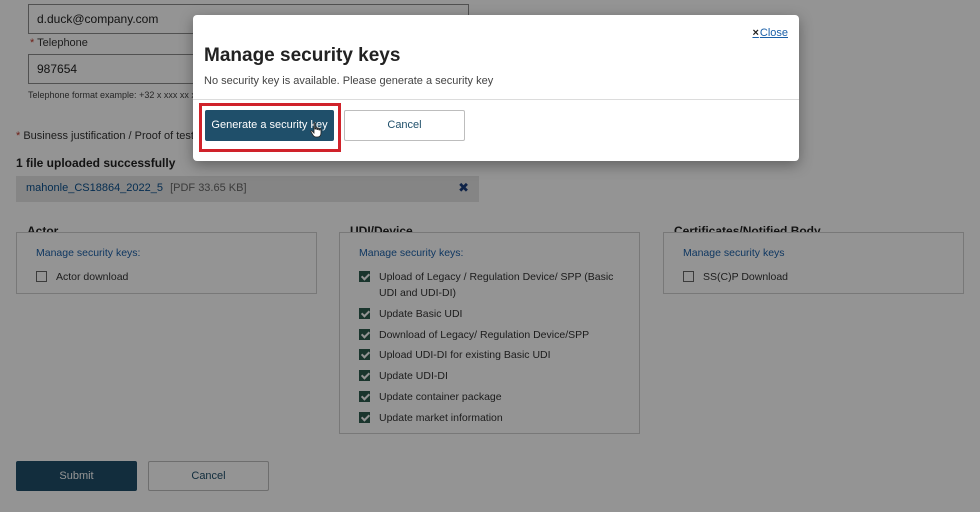 The width and height of the screenshot is (980, 512). I want to click on modal-divider, so click(496, 99).